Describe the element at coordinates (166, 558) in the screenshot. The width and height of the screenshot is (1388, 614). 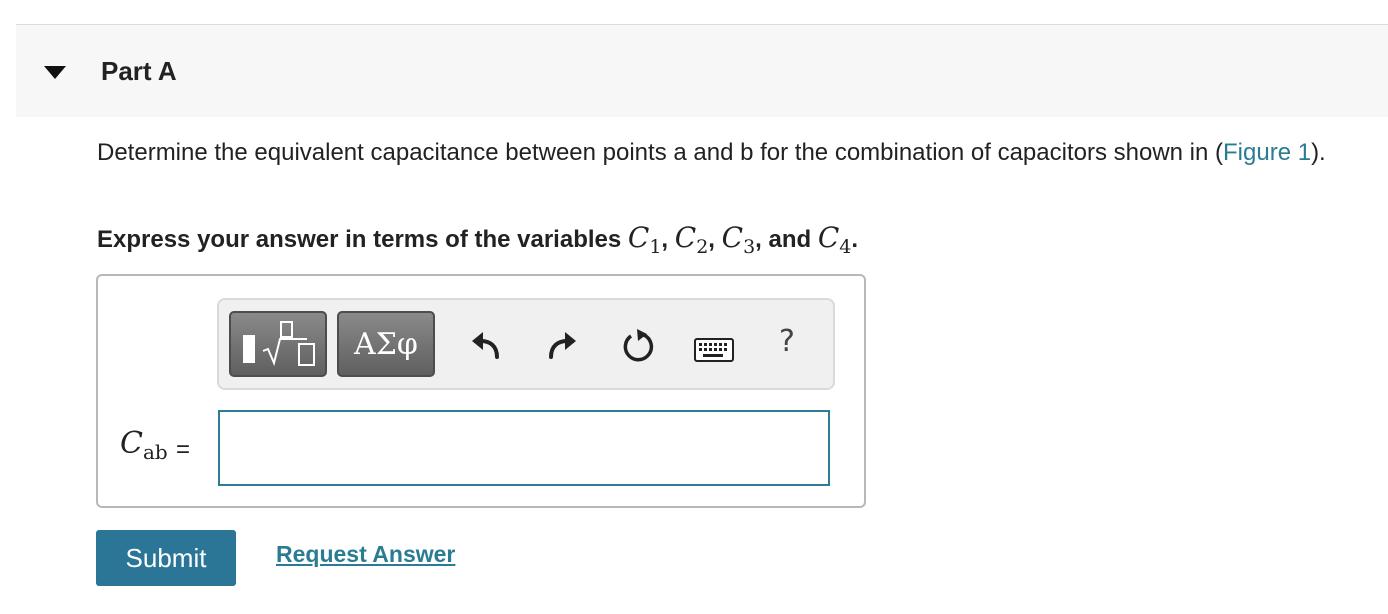
I see `submit-button: Submit` at that location.